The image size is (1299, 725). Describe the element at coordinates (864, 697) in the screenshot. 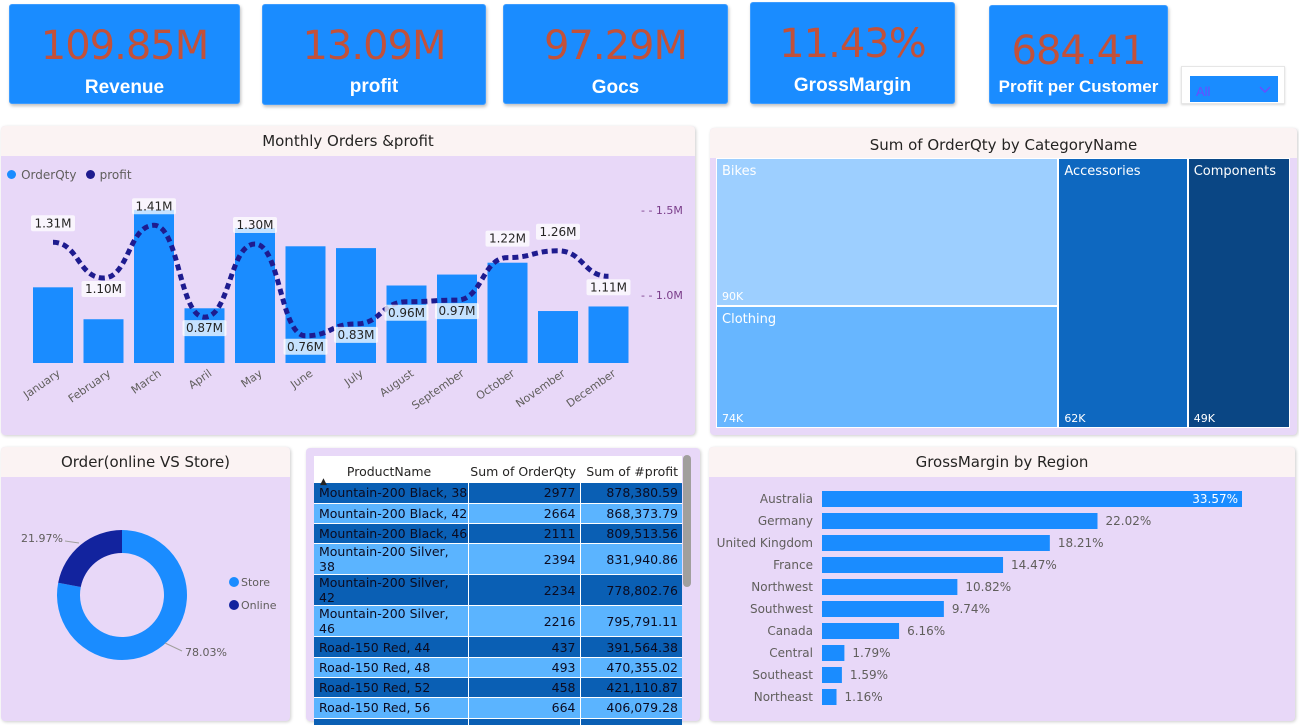

I see `data-label: 1.16%` at that location.